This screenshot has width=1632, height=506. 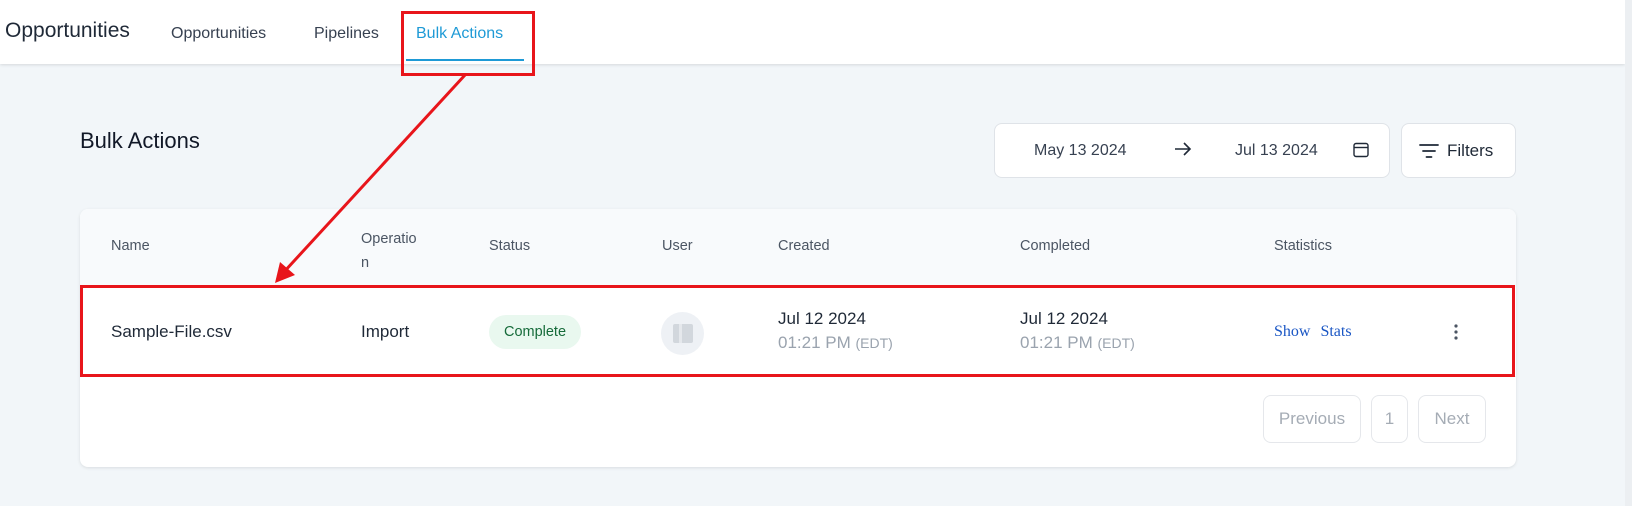 I want to click on calendar-icon, so click(x=1361, y=152).